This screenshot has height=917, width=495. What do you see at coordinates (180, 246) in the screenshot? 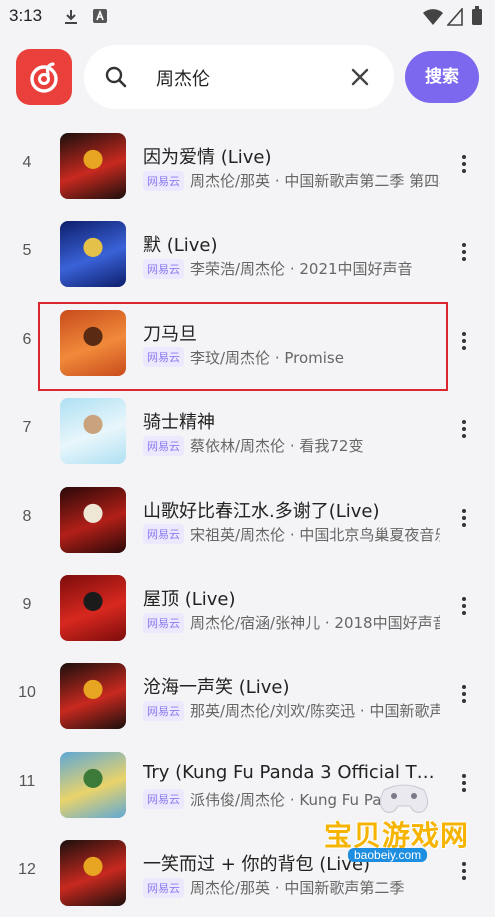
I see `song-title: 默 (Live)` at bounding box center [180, 246].